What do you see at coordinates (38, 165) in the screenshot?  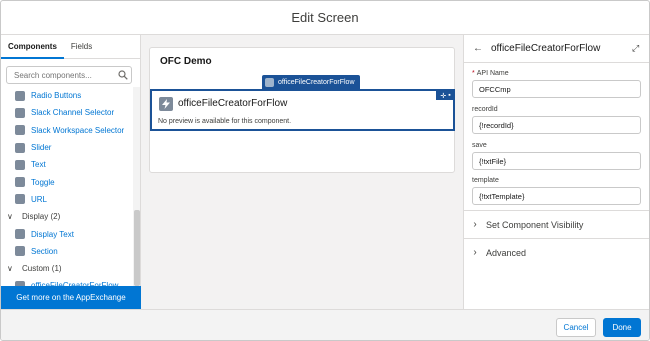 I see `list-item-label: Text` at bounding box center [38, 165].